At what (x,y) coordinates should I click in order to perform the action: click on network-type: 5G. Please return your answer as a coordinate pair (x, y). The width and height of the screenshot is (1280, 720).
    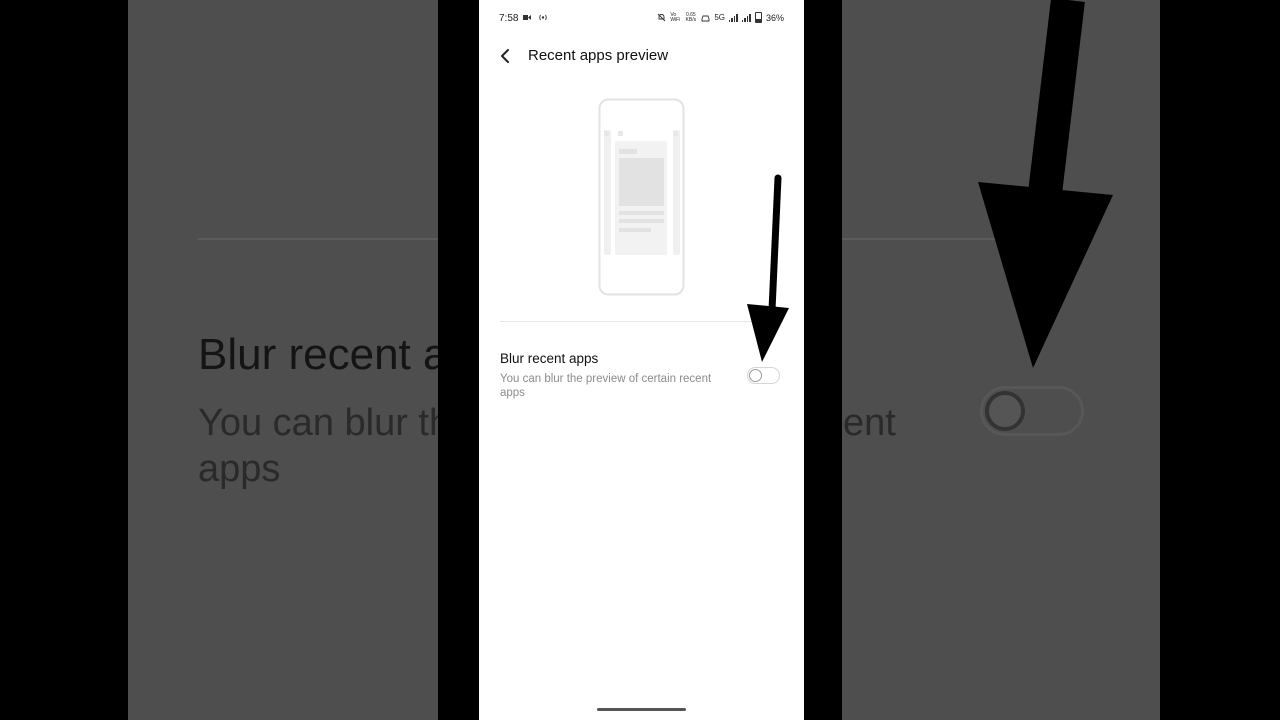
    Looking at the image, I should click on (719, 17).